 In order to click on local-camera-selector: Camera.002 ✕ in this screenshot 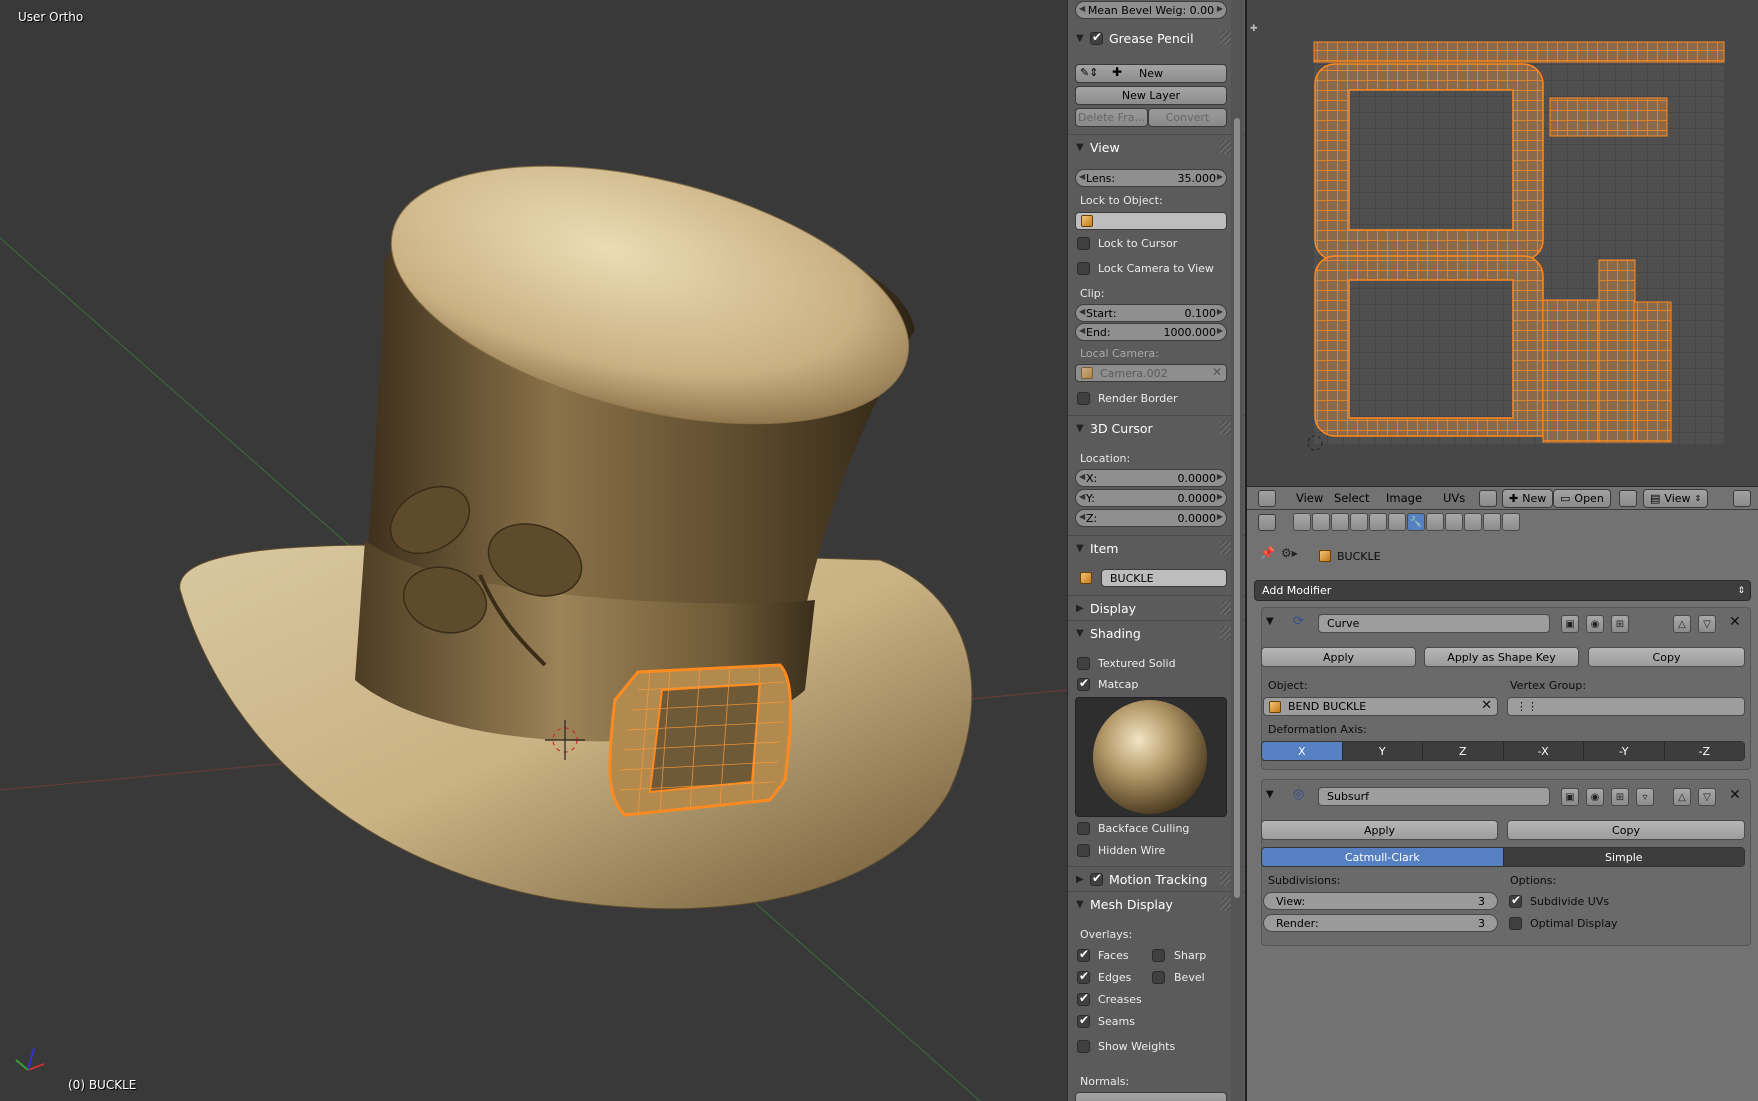, I will do `click(1151, 373)`.